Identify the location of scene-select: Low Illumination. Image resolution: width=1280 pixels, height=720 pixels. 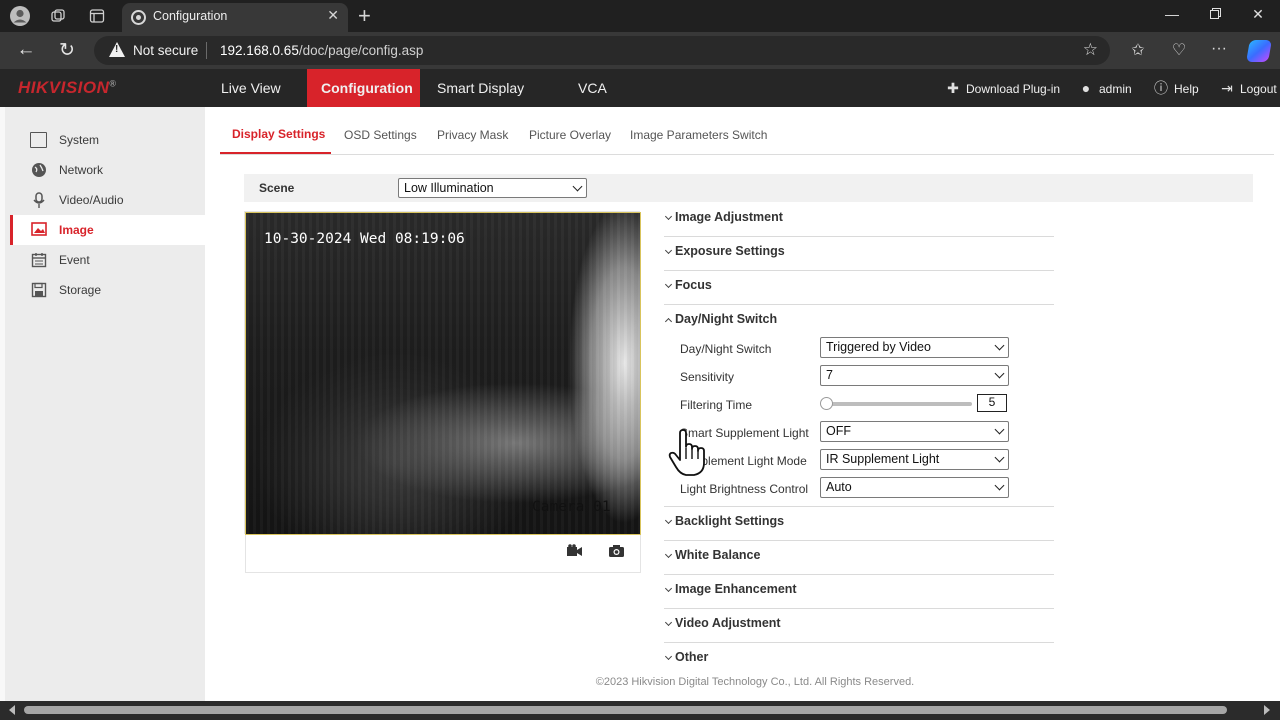
(492, 188).